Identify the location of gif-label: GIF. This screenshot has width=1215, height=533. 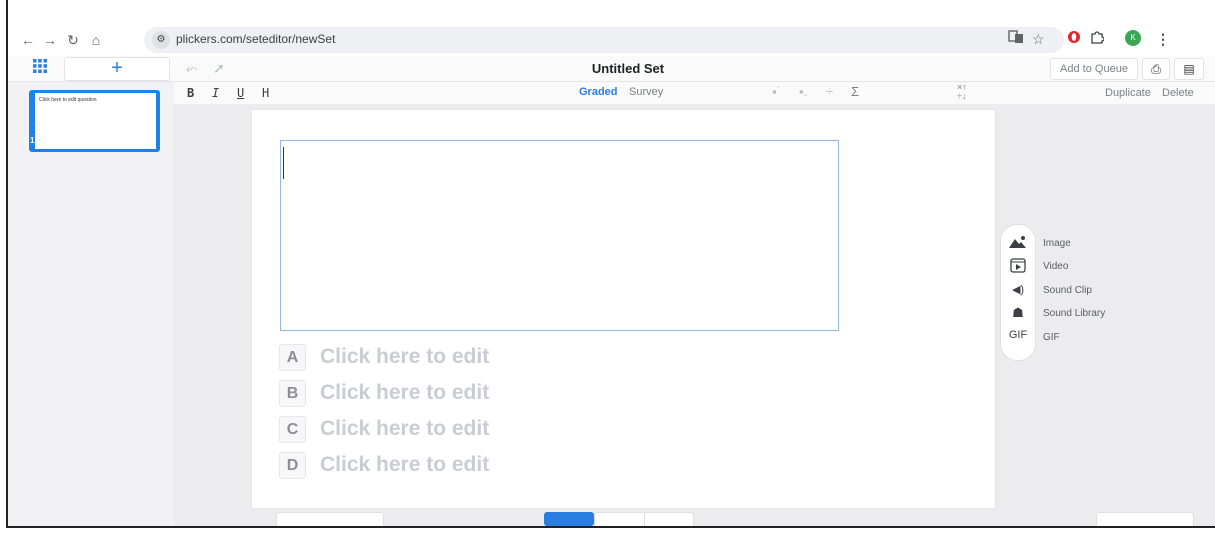
(1051, 337).